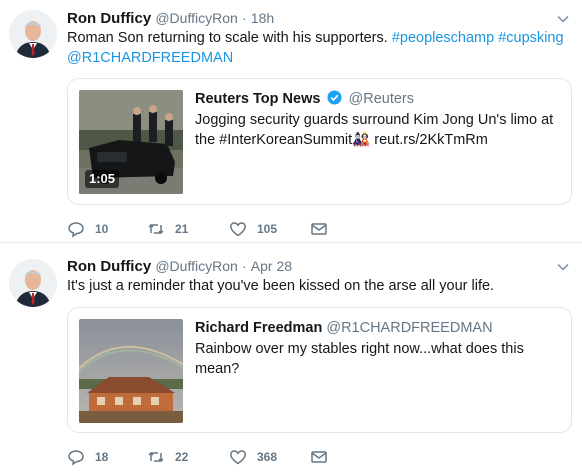 The image size is (582, 475). I want to click on verified-badge-icon, so click(334, 97).